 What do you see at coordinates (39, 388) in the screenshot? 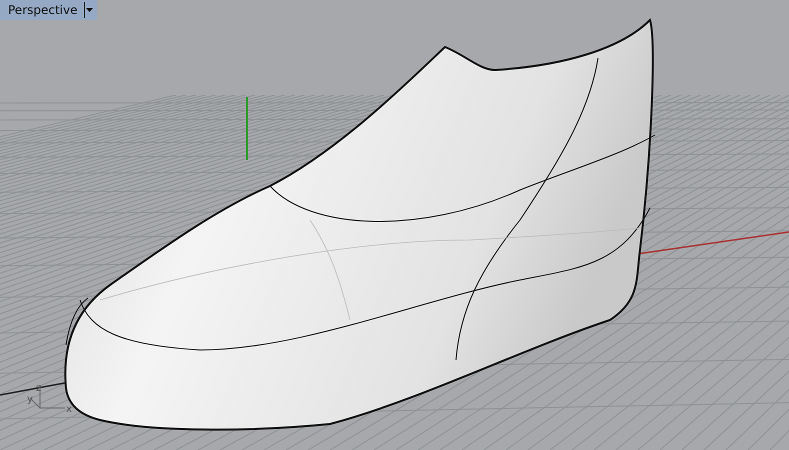
I see `z-axis-label: z` at bounding box center [39, 388].